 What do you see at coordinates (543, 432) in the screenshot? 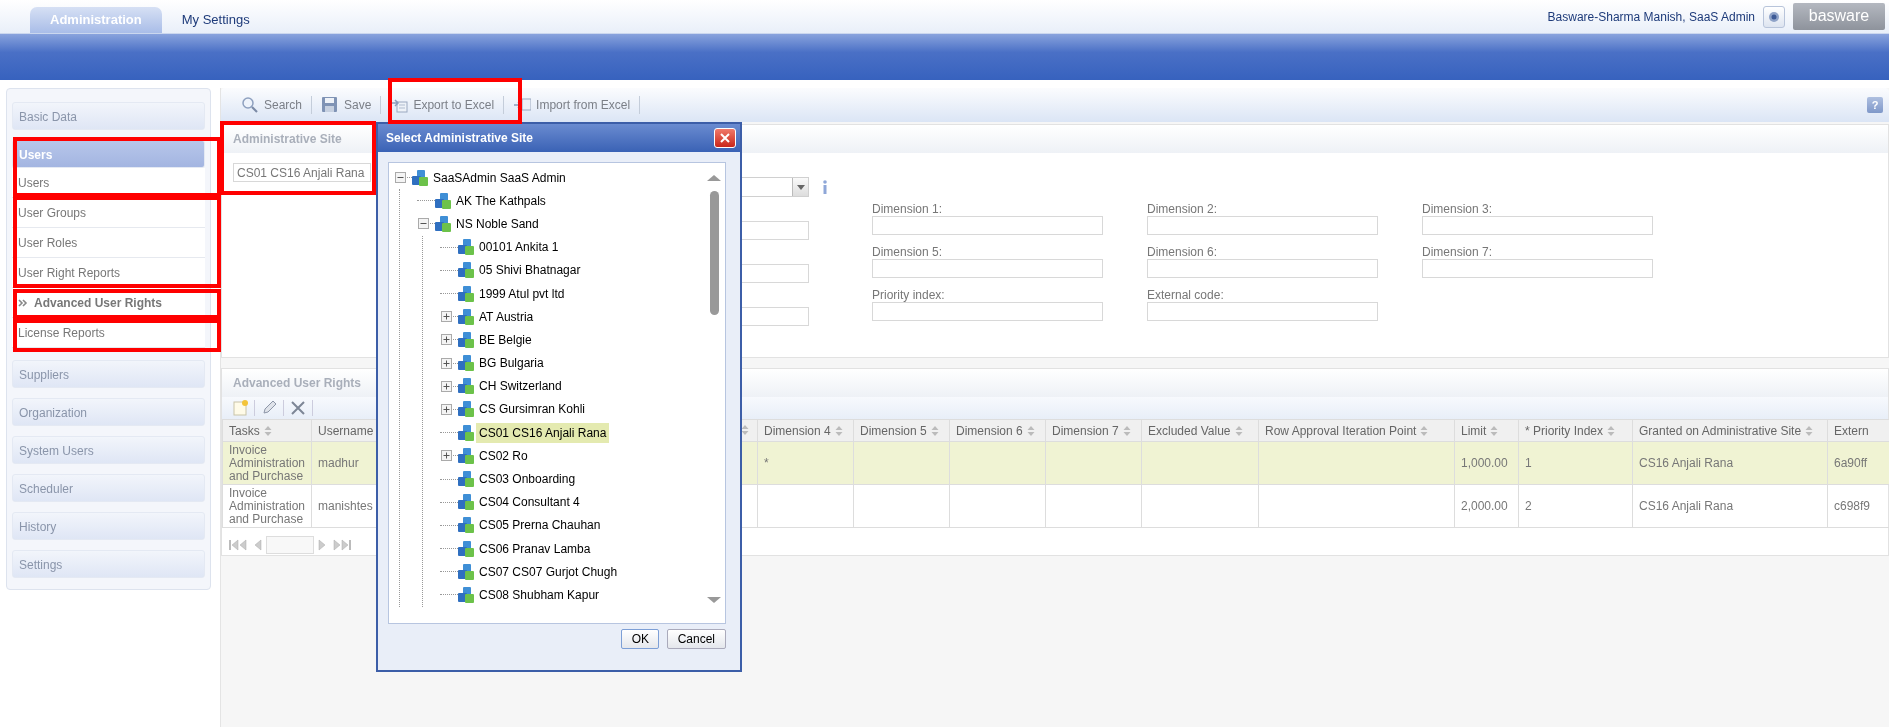
I see `tree-item: CS01 CS16 Anjali Rana` at bounding box center [543, 432].